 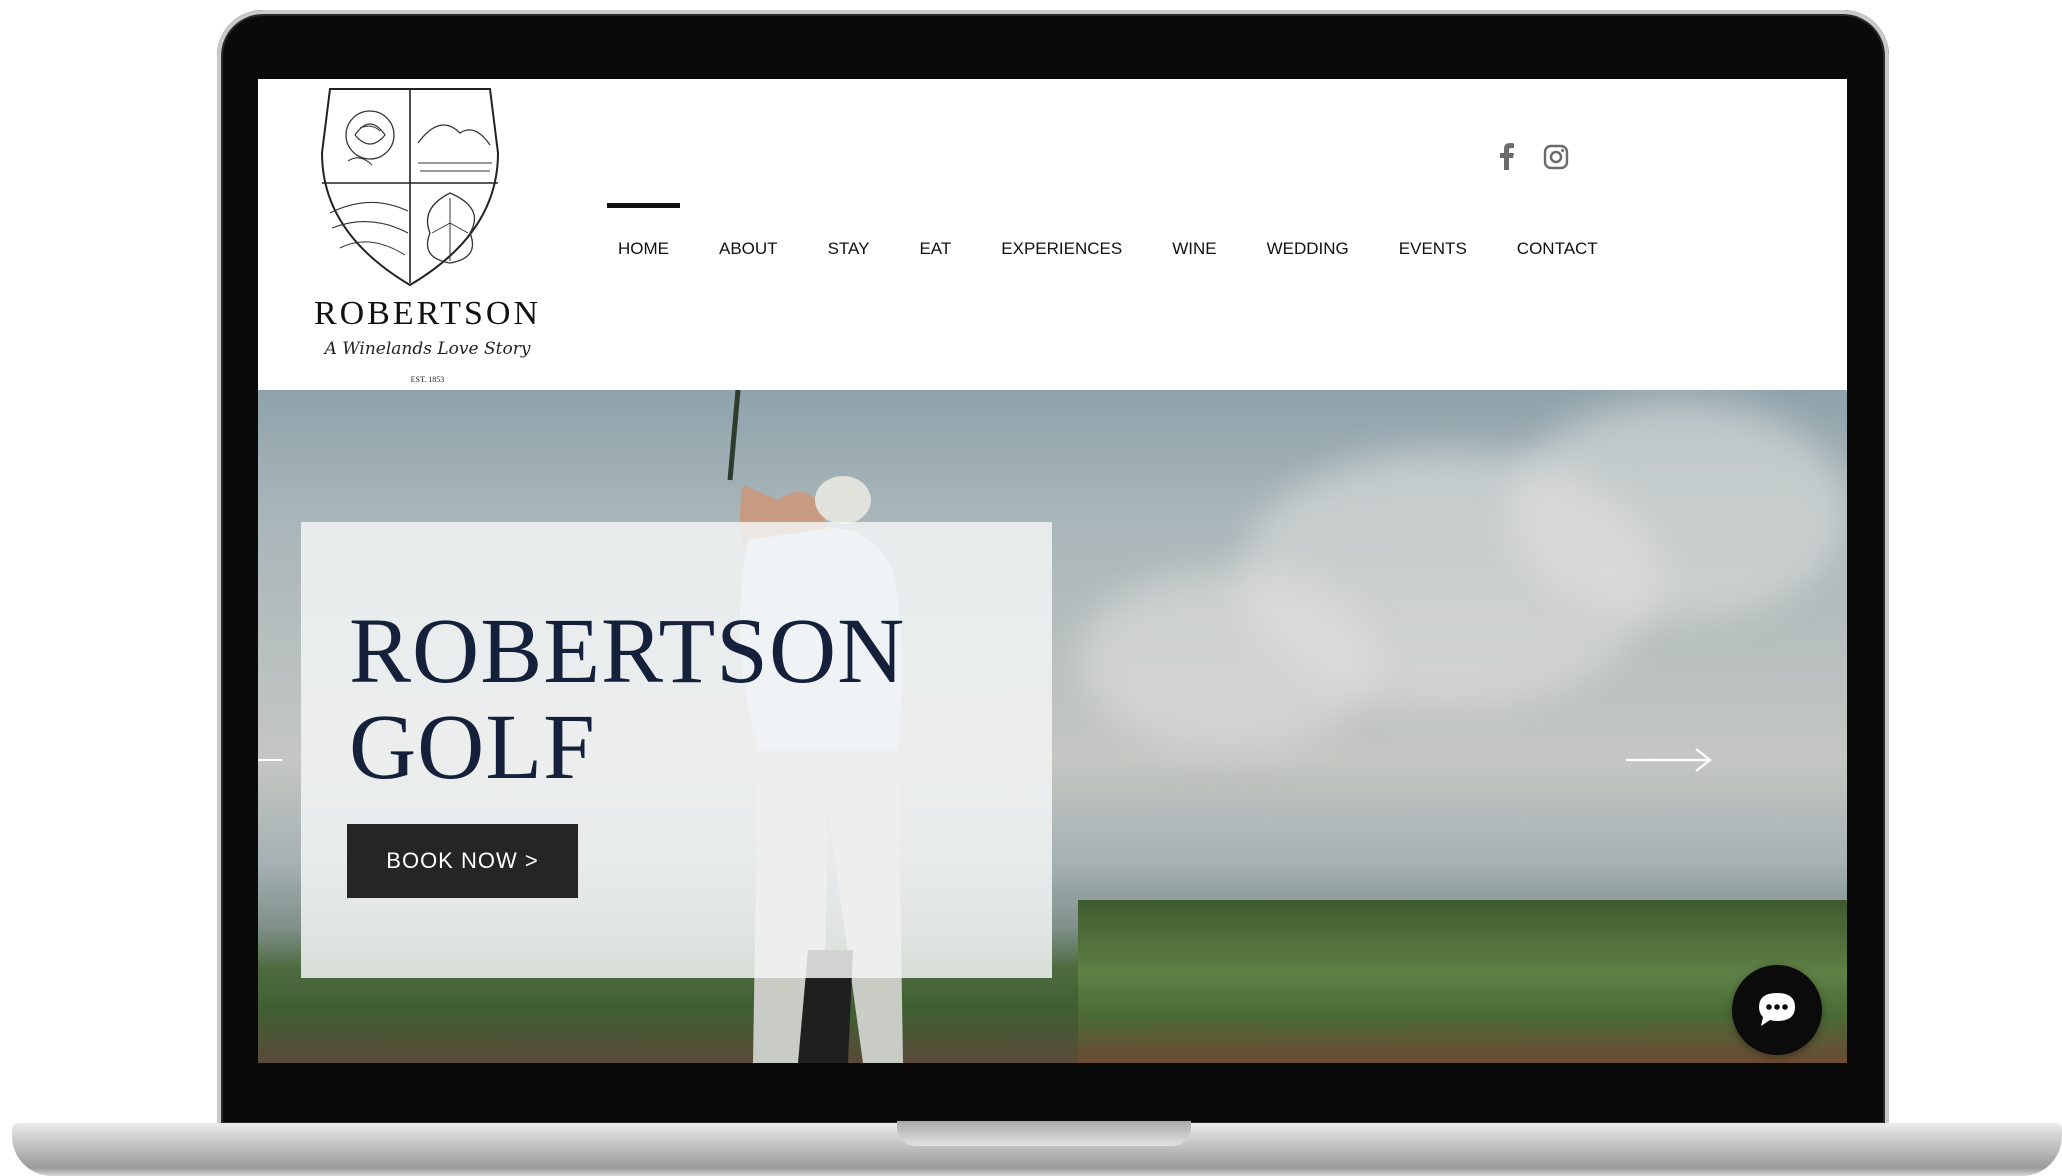 What do you see at coordinates (1194, 249) in the screenshot?
I see `nav-item-wine: WINE` at bounding box center [1194, 249].